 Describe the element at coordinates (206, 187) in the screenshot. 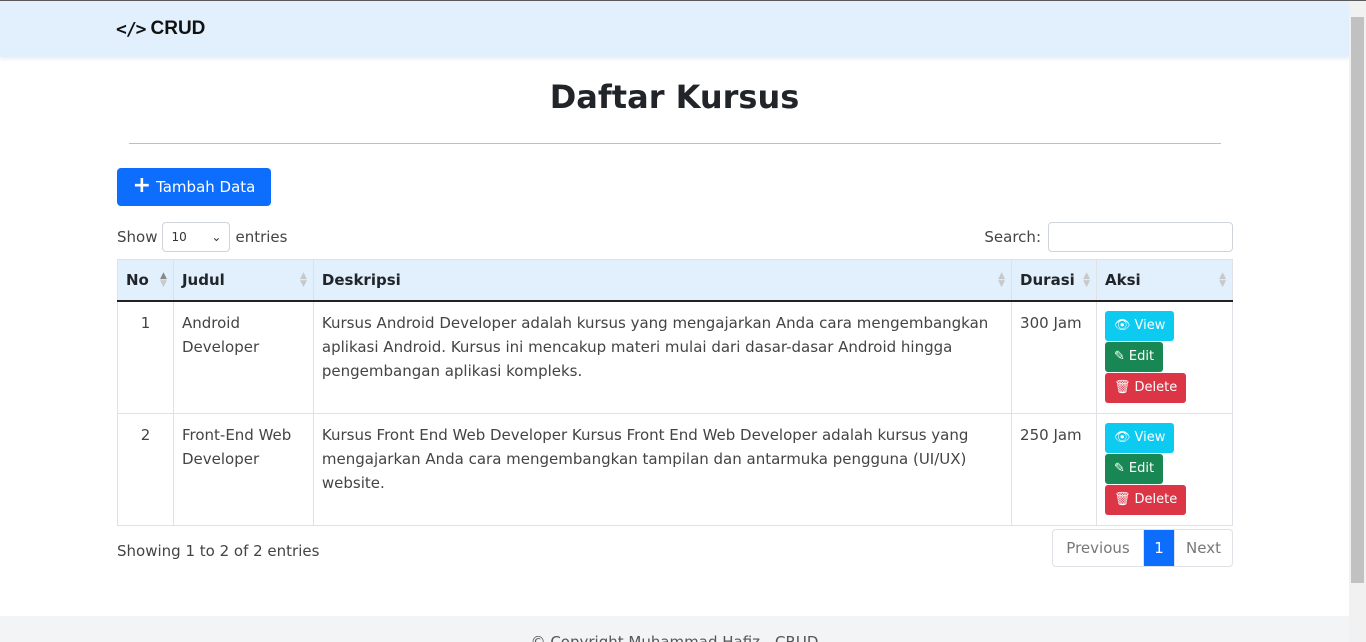

I see `add-data-label: Tambah Data` at that location.